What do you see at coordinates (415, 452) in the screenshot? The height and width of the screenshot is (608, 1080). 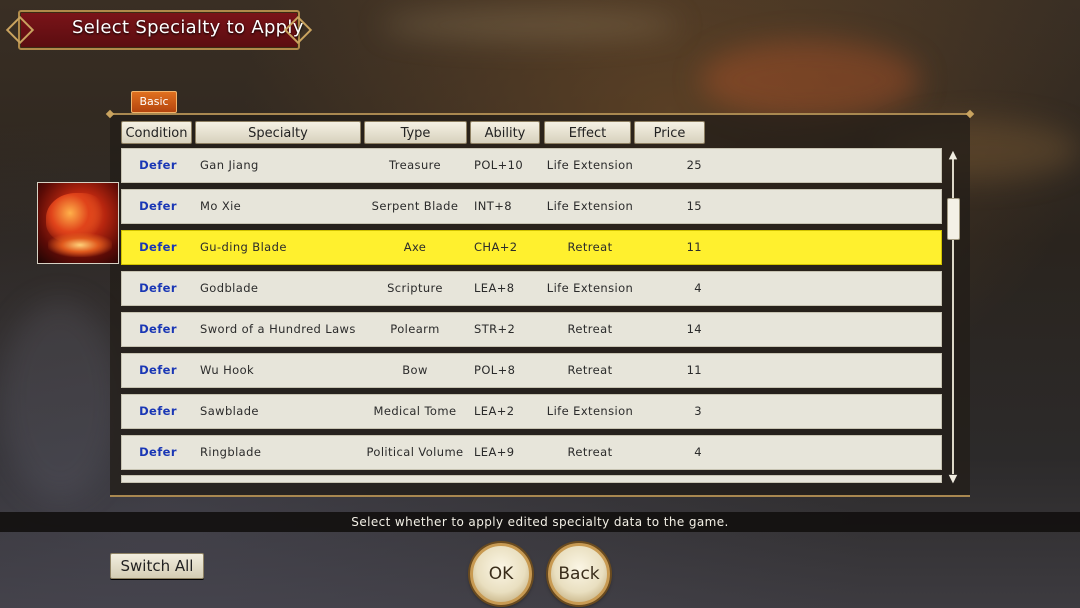 I see `cell-type: Political Volume` at bounding box center [415, 452].